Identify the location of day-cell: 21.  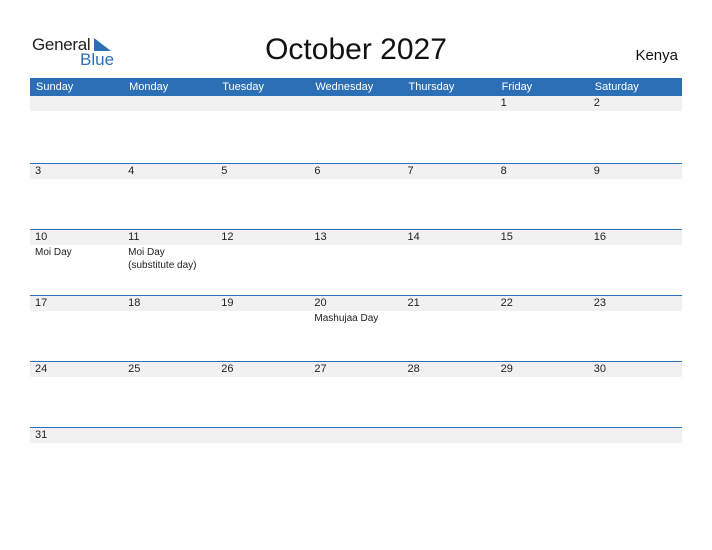
(449, 310).